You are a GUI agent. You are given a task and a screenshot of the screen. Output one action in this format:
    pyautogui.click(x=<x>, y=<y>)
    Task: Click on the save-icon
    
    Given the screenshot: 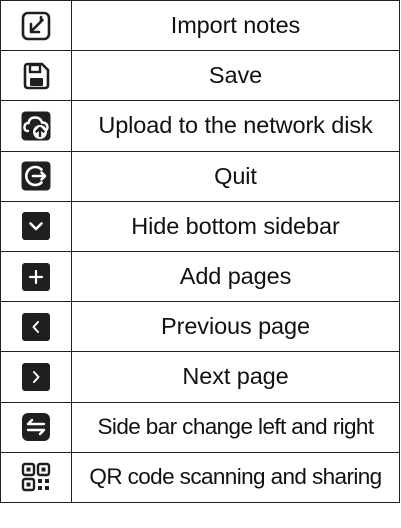 What is the action you would take?
    pyautogui.click(x=36, y=76)
    